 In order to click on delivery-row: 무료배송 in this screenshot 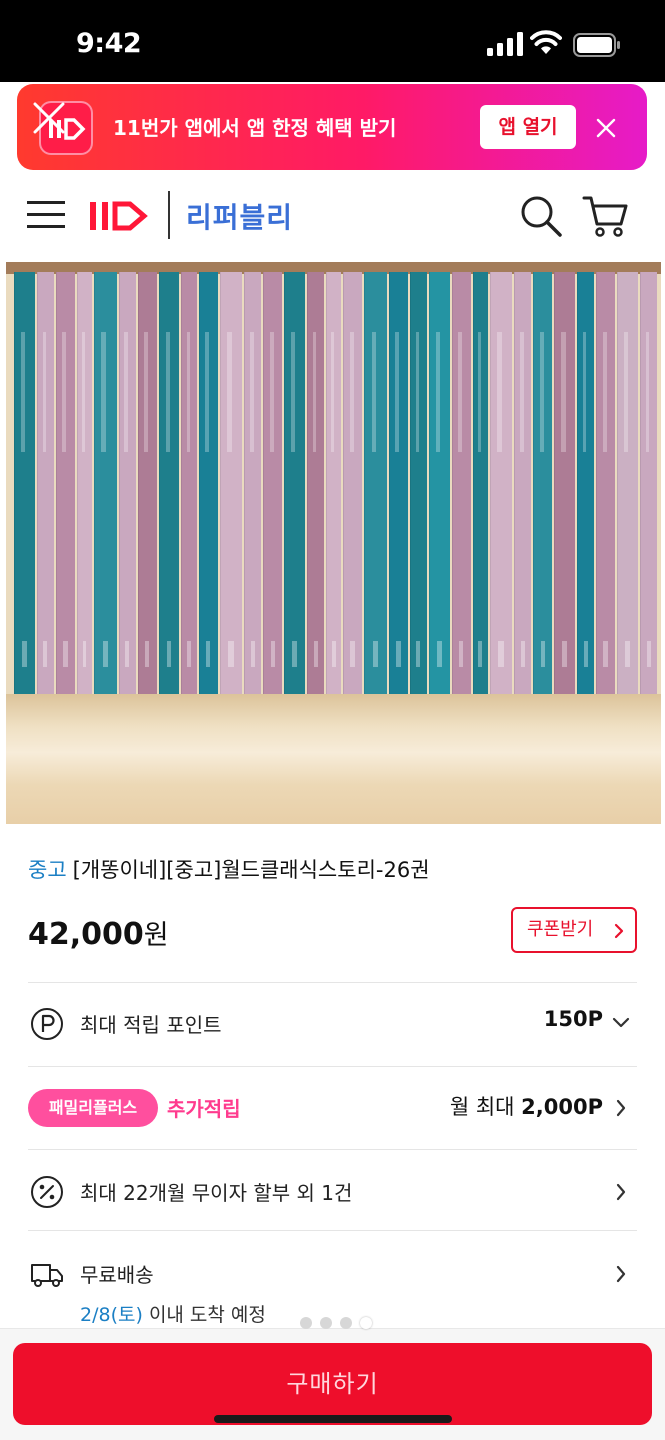, I will do `click(332, 1275)`.